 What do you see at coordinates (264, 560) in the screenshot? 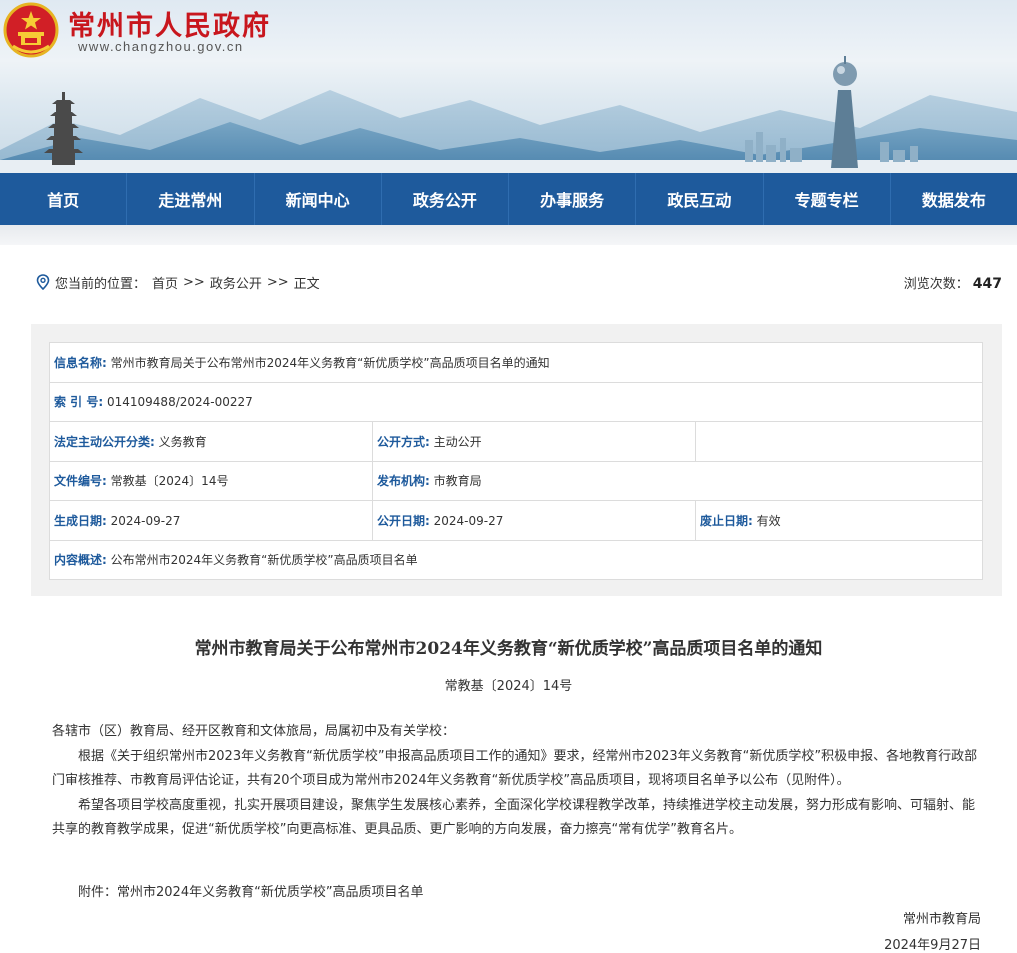
I see `info-value: 公布常州市2024年义务教育“新优质学校”高品质项目名单` at bounding box center [264, 560].